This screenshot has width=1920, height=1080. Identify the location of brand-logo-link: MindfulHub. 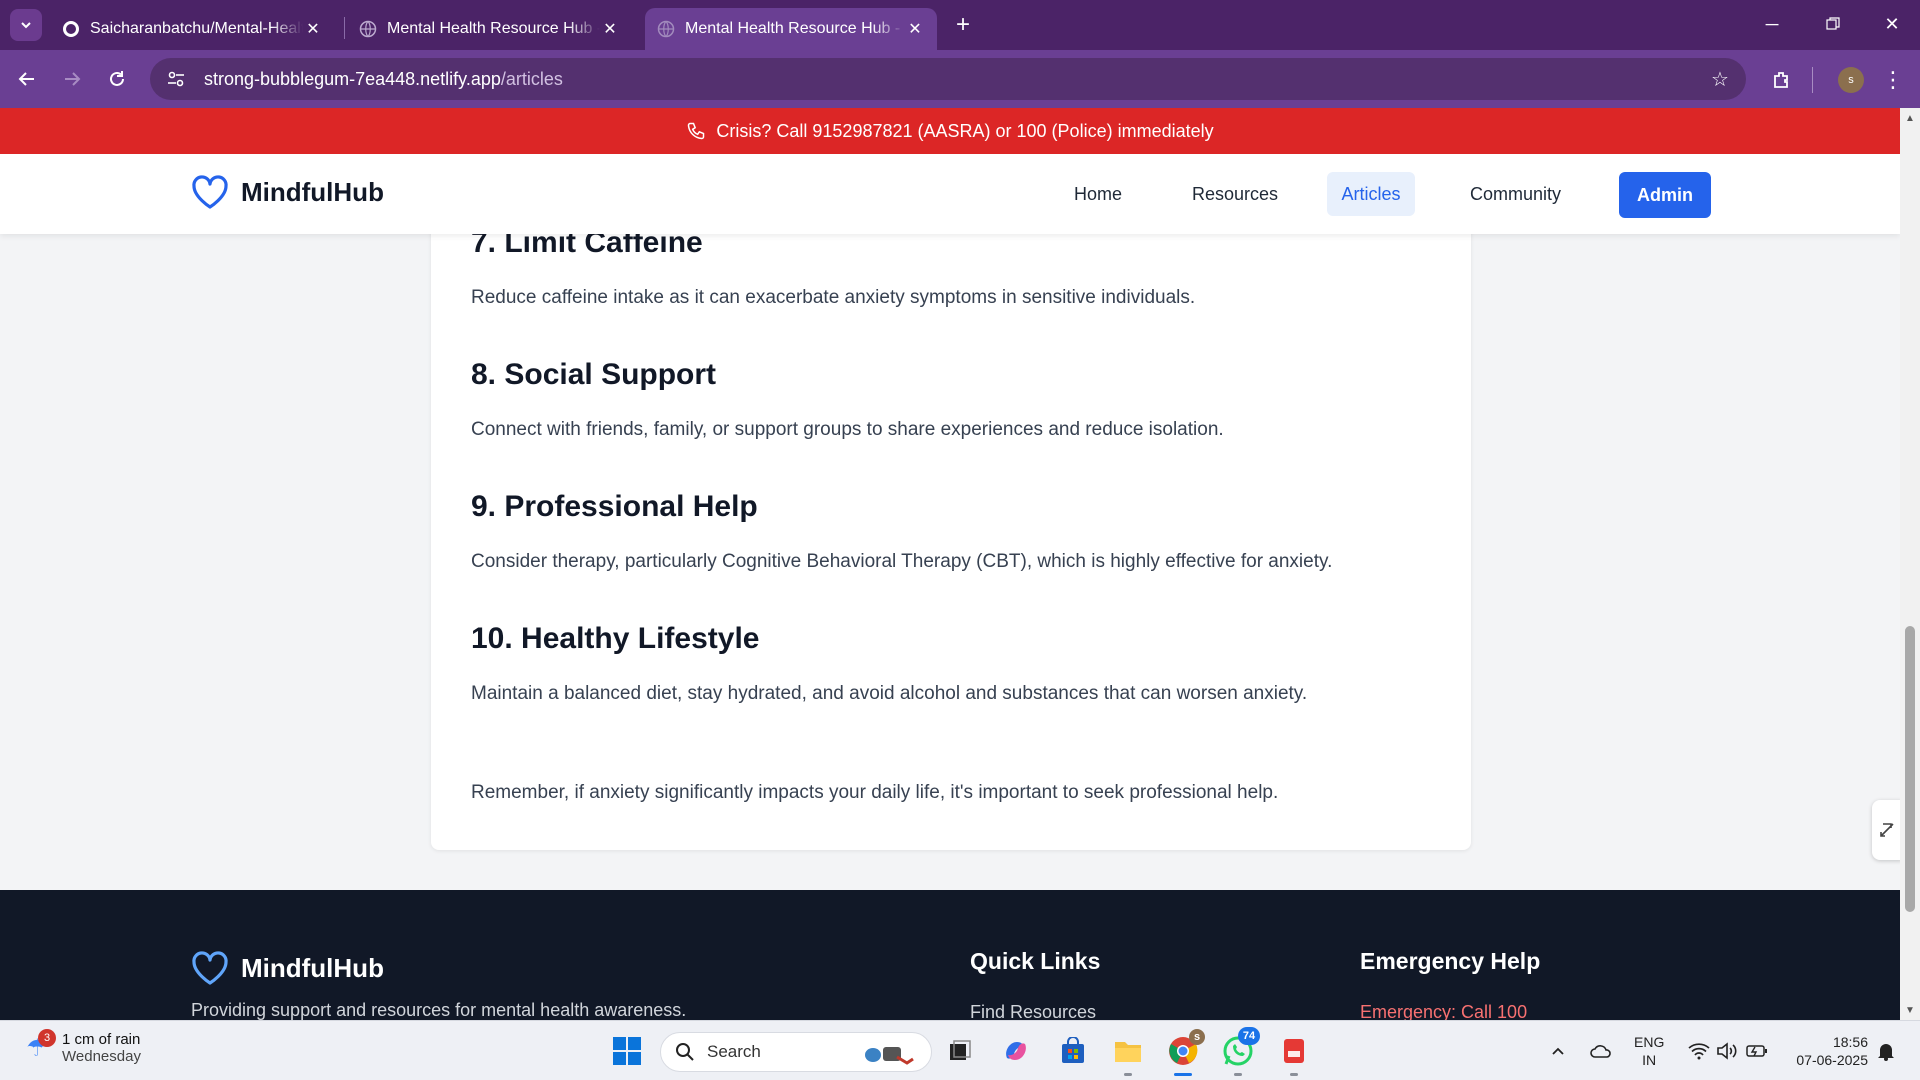
(287, 192).